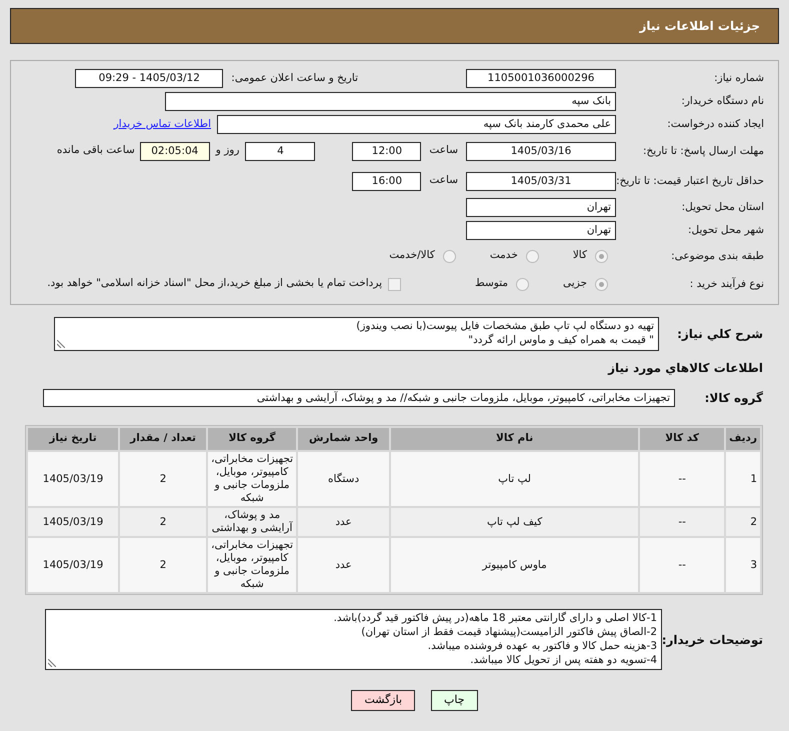 The height and width of the screenshot is (731, 789). Describe the element at coordinates (416, 124) in the screenshot. I see `requester-field: علی محمدی کارمند بانک سپه` at that location.